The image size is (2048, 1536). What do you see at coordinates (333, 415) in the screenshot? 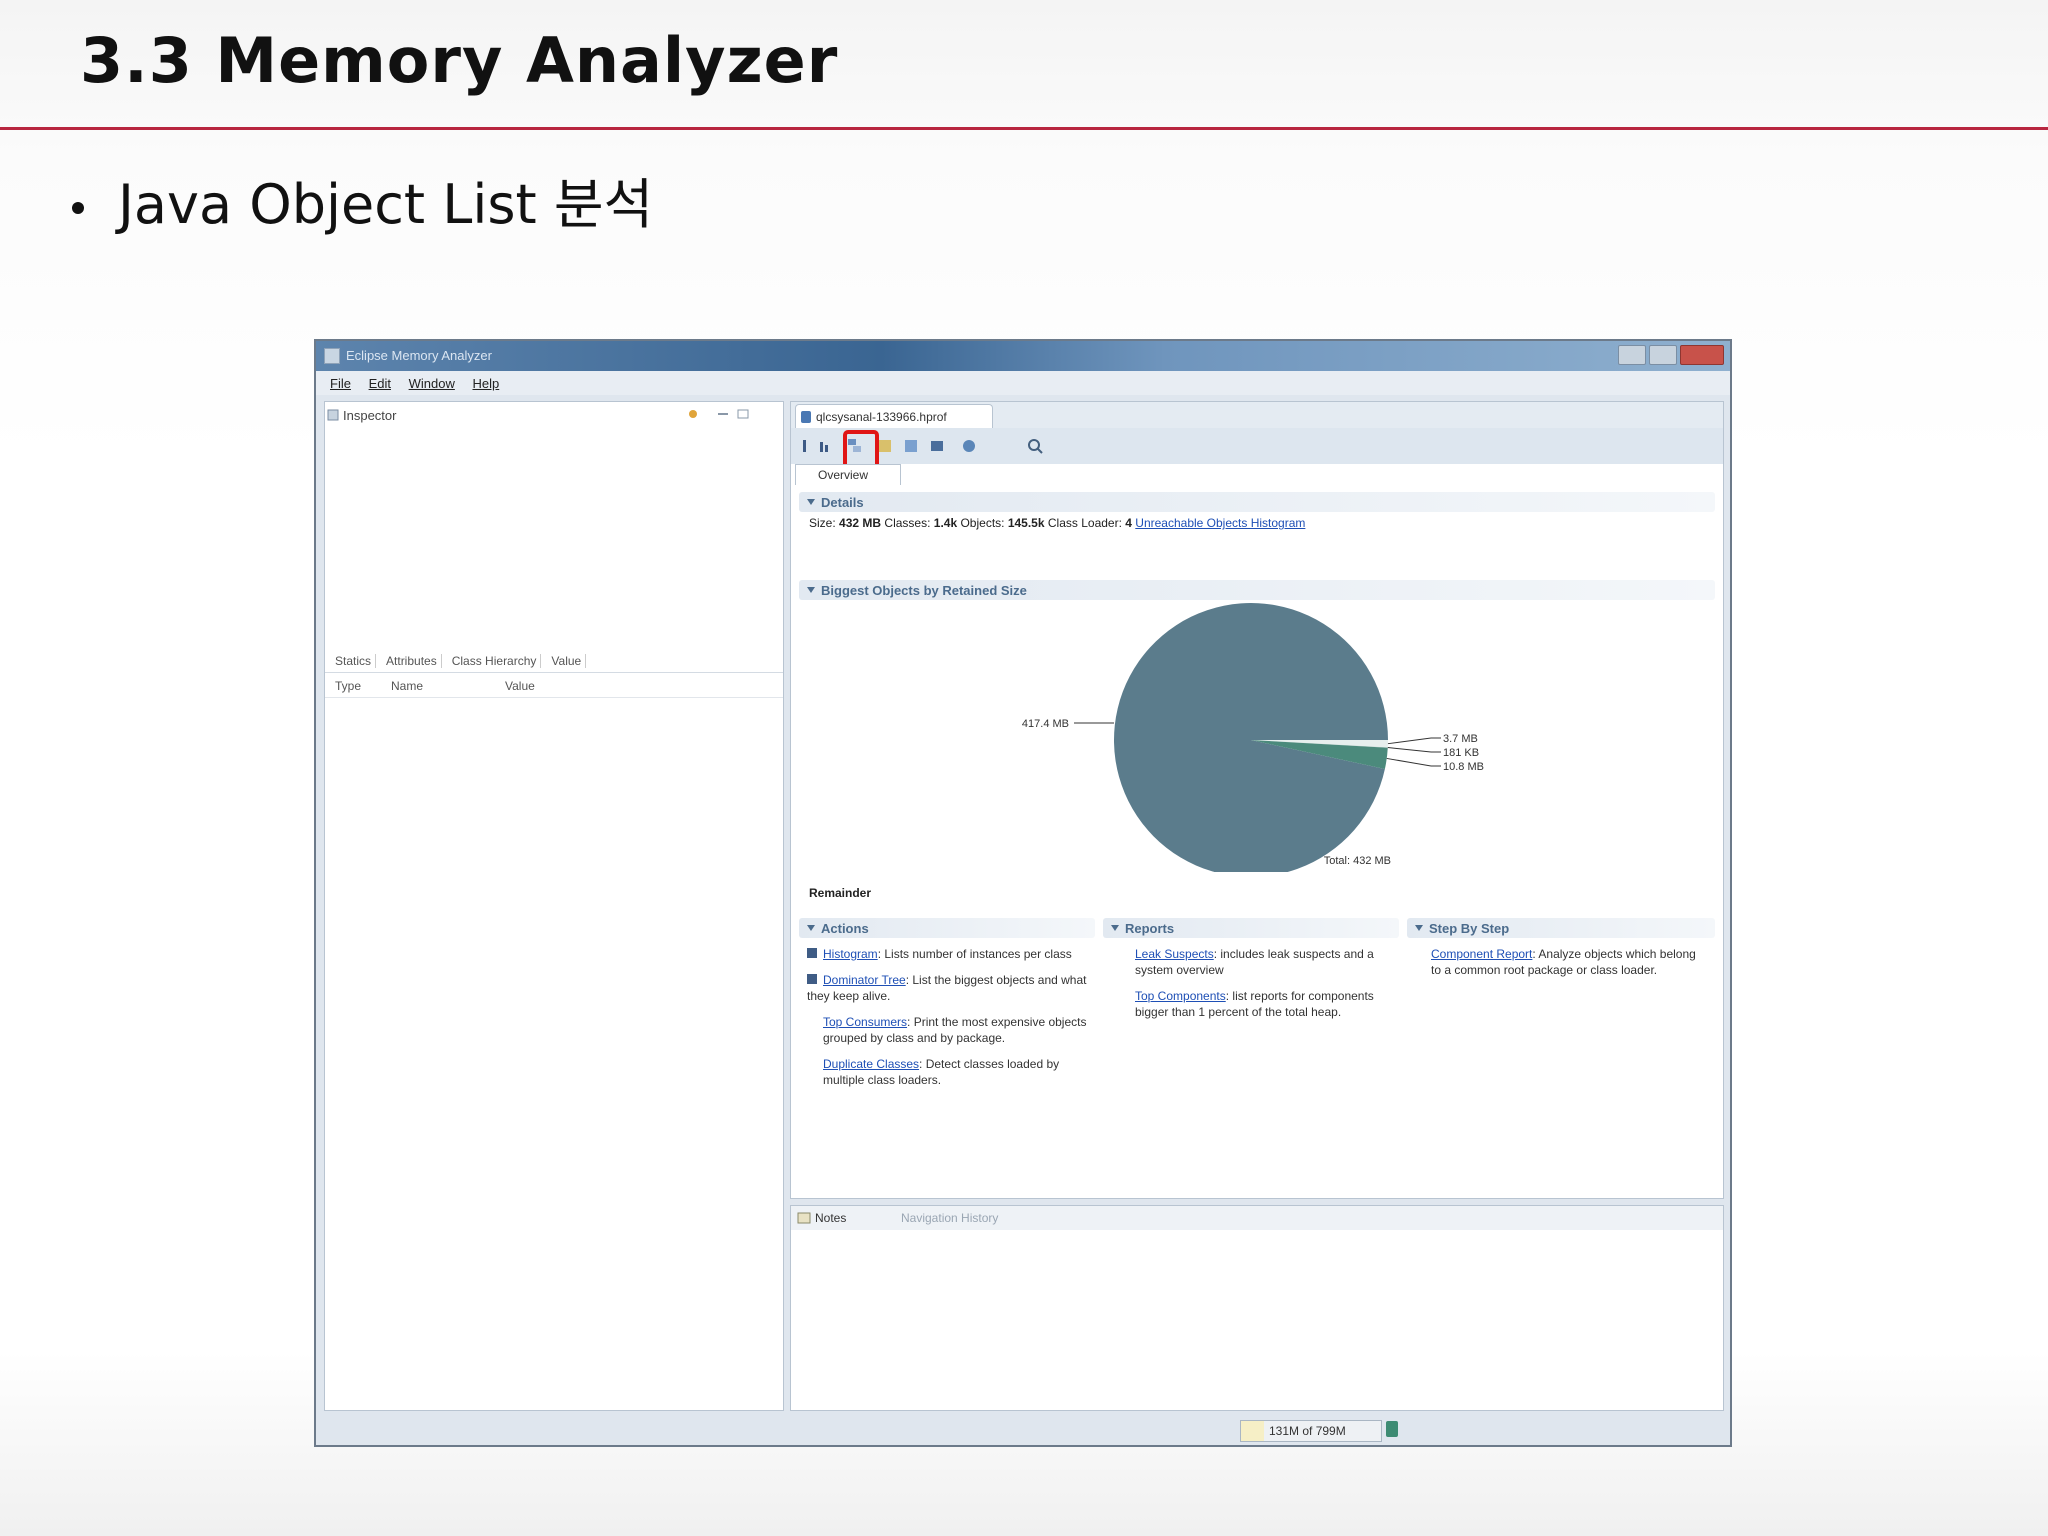
I see `inspector-icon` at bounding box center [333, 415].